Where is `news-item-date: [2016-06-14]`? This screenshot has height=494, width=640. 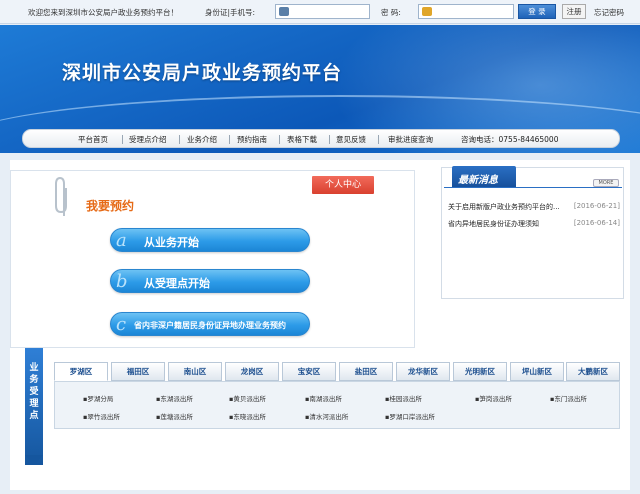 news-item-date: [2016-06-14] is located at coordinates (596, 223).